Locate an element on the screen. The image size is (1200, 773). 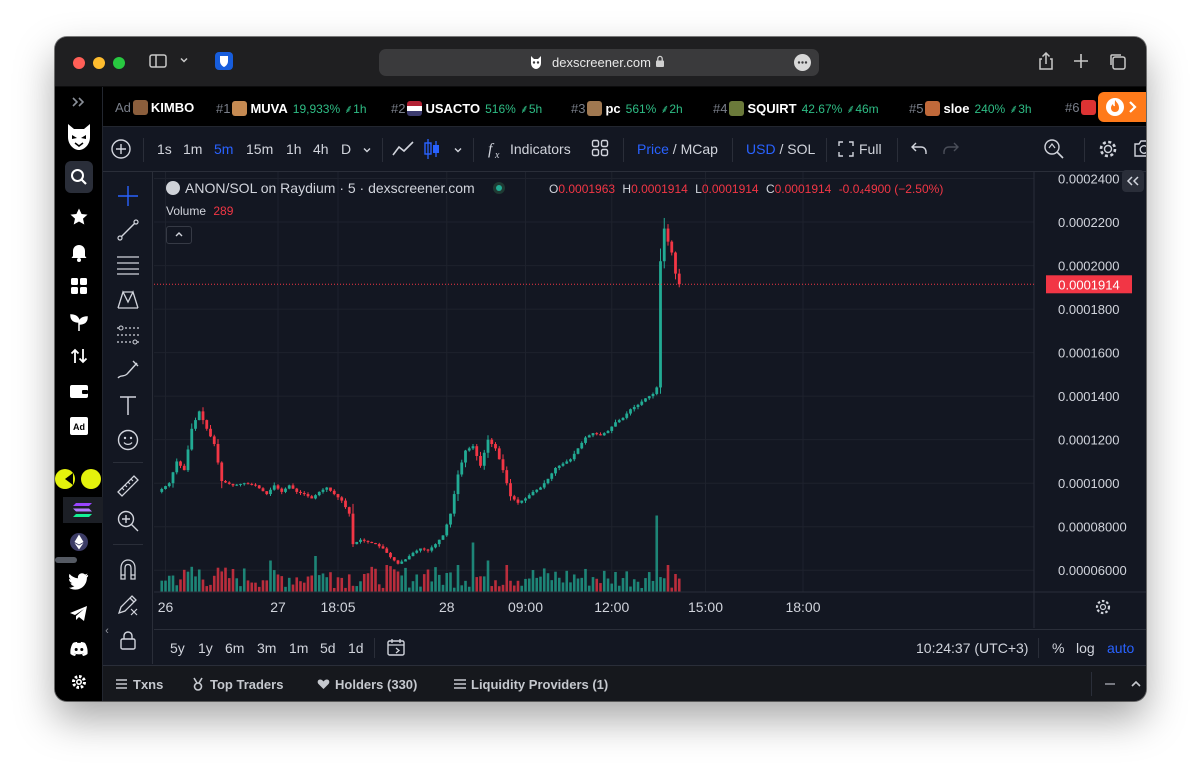
mcap-option: MCap is located at coordinates (699, 149).